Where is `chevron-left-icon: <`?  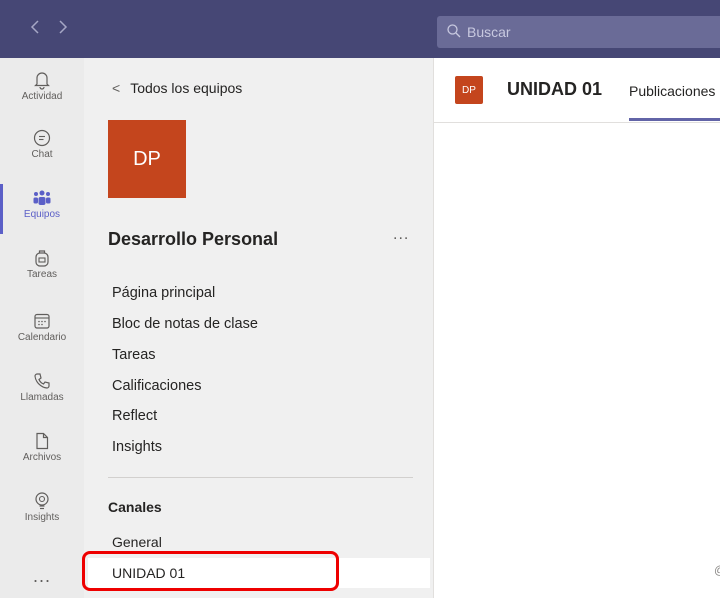 chevron-left-icon: < is located at coordinates (116, 88).